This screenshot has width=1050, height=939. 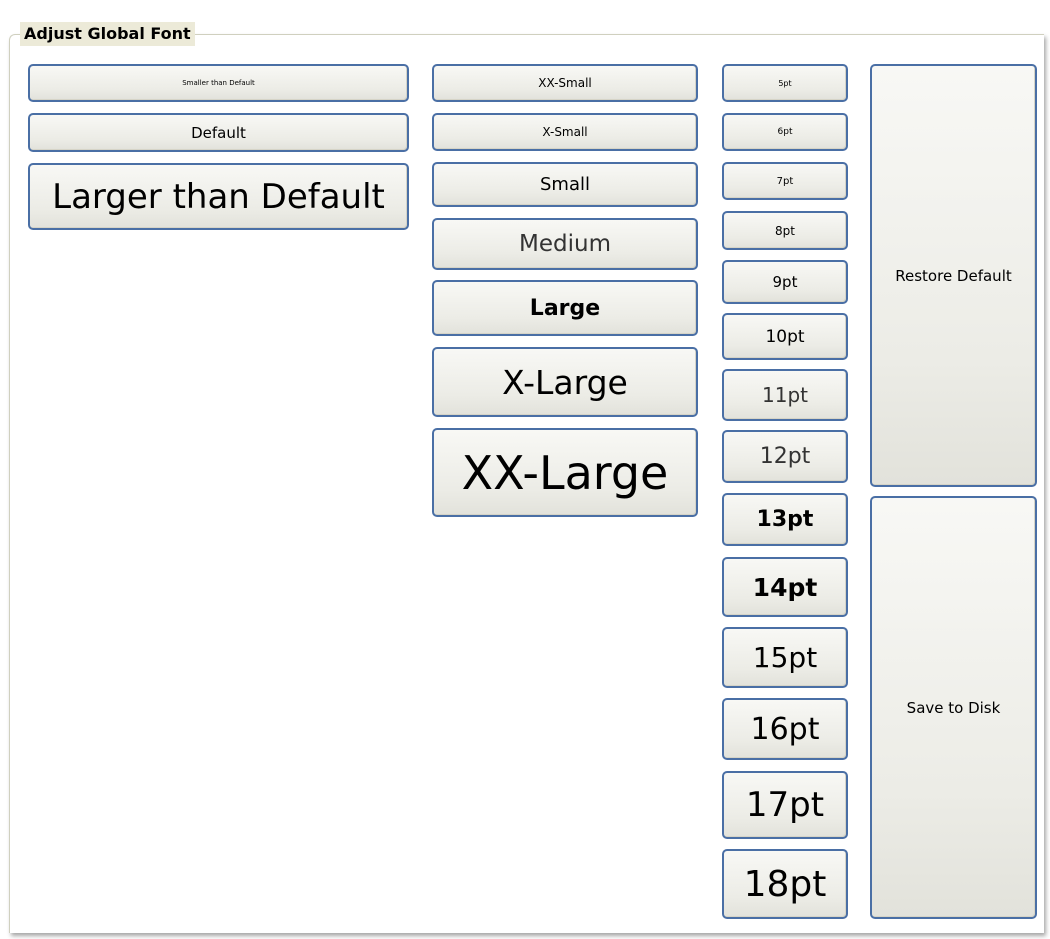 I want to click on size-18pt-button: 18pt, so click(x=785, y=884).